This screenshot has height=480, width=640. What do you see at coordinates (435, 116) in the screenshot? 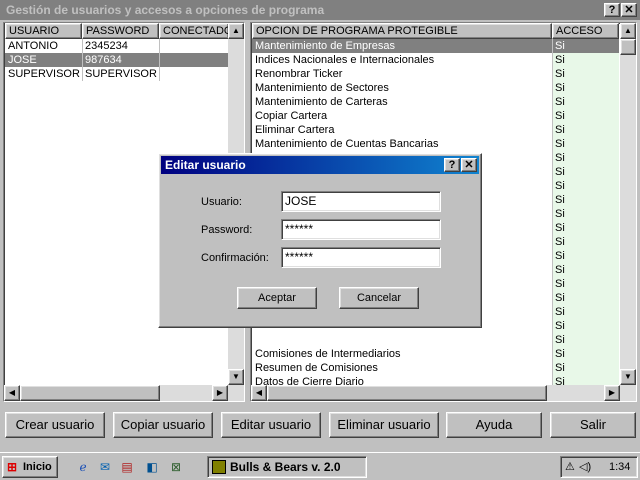
I see `table-row: Copiar Cartera Si` at bounding box center [435, 116].